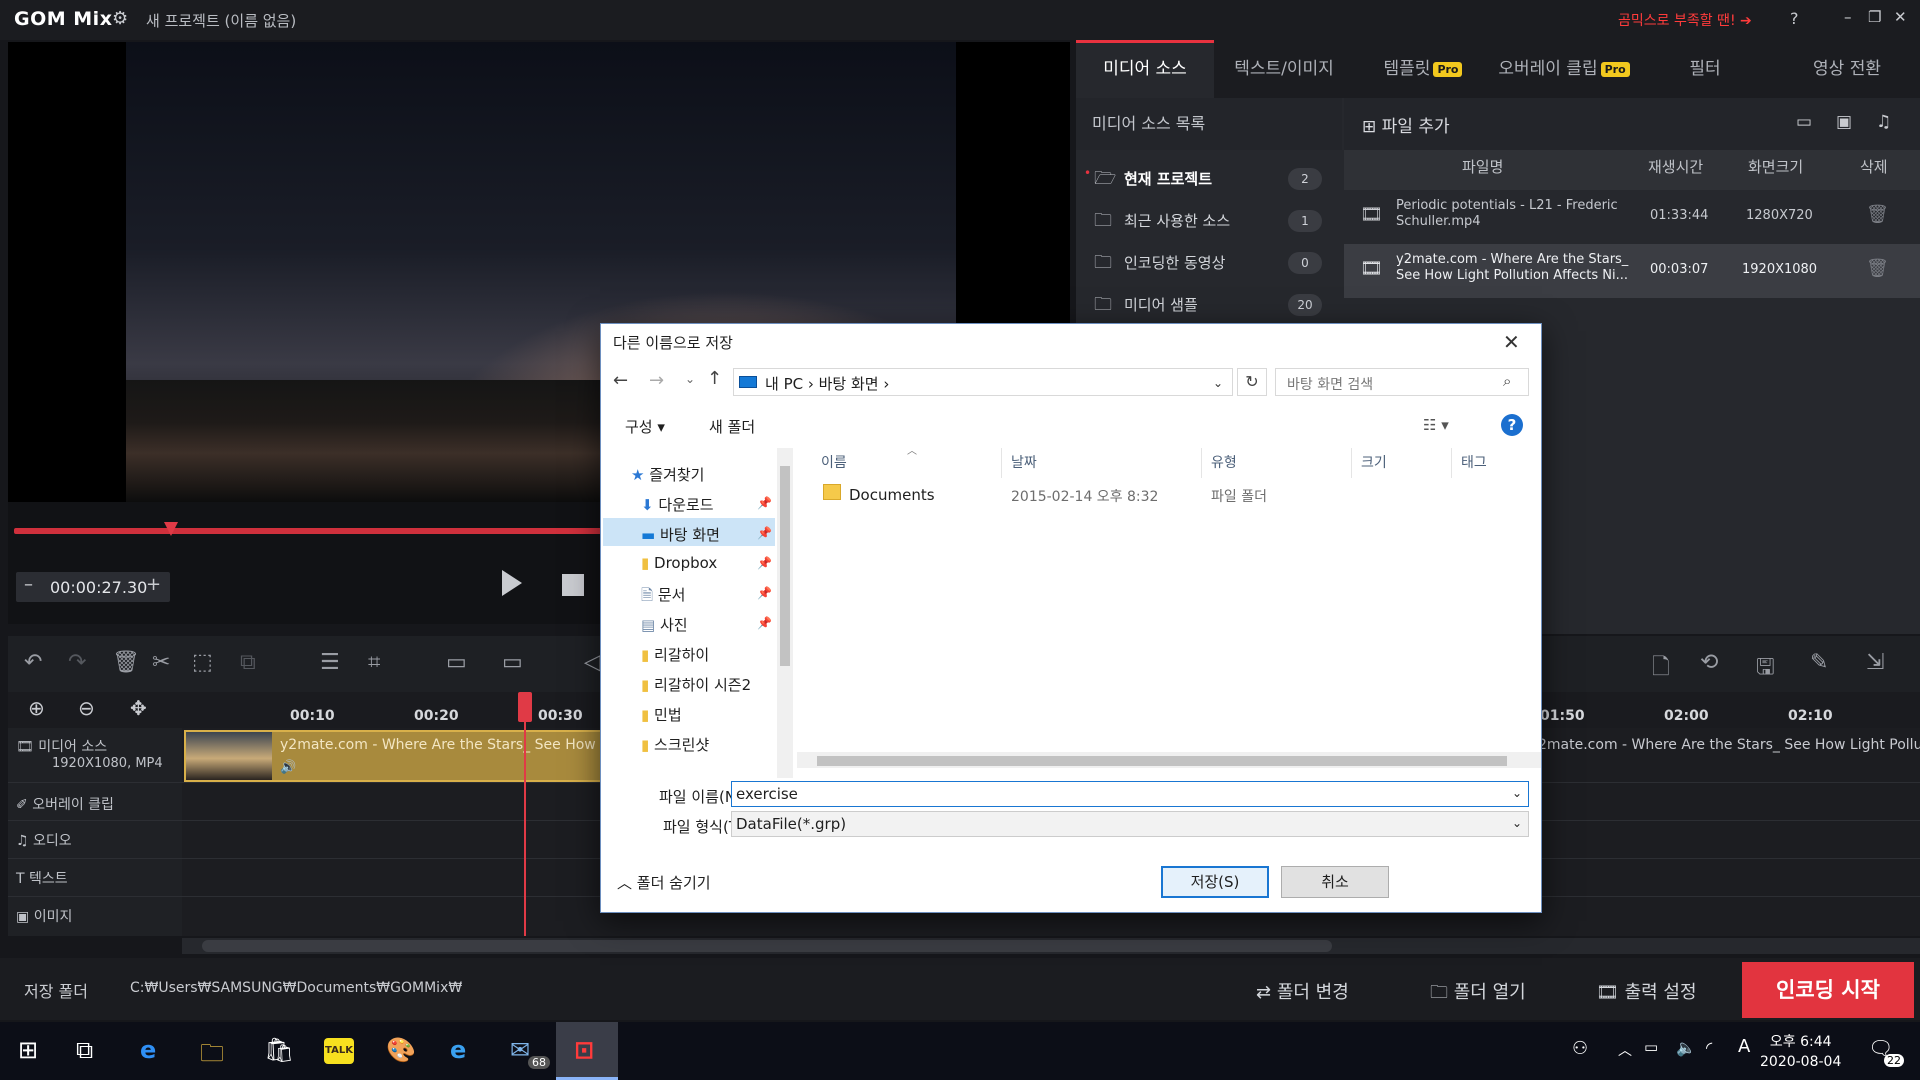 The height and width of the screenshot is (1080, 1920). What do you see at coordinates (1209, 219) in the screenshot?
I see `source-recent: 🗀 최근 사용한 소스 1` at bounding box center [1209, 219].